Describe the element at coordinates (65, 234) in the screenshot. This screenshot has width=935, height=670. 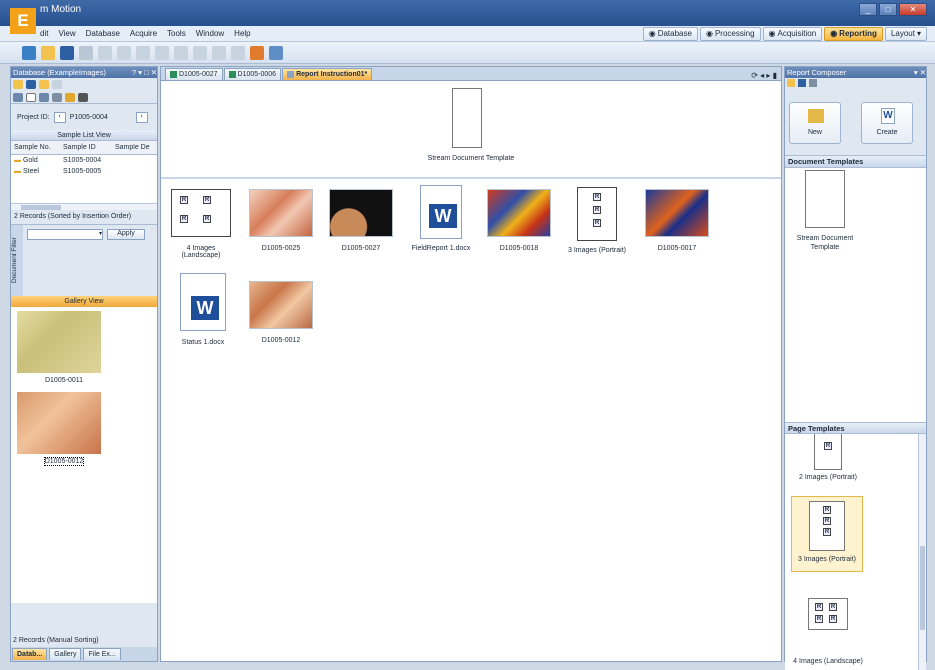
I see `filter-select: ▾` at that location.